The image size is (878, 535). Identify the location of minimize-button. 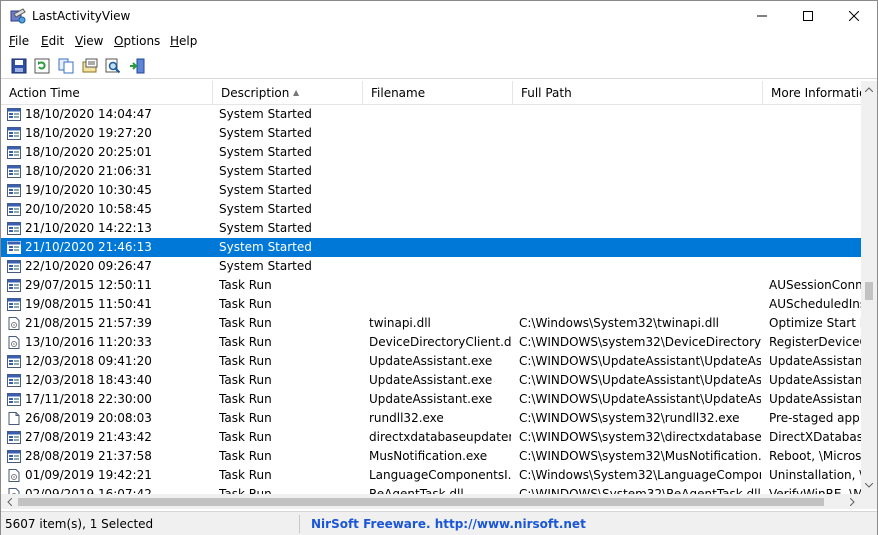
(762, 16).